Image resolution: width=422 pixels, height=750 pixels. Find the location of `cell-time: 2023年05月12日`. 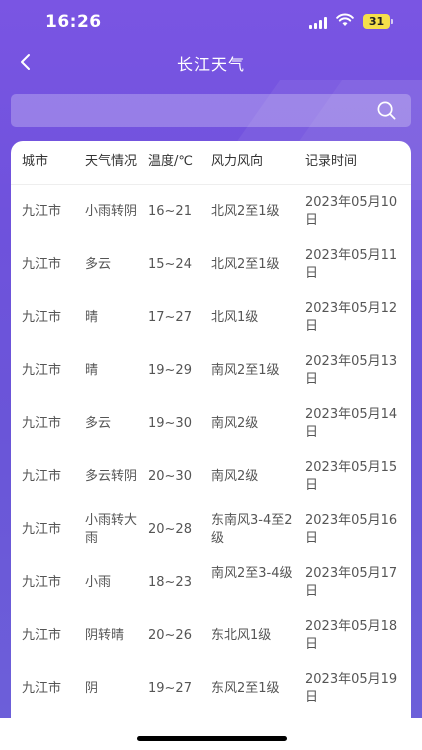

cell-time: 2023年05月12日 is located at coordinates (351, 317).